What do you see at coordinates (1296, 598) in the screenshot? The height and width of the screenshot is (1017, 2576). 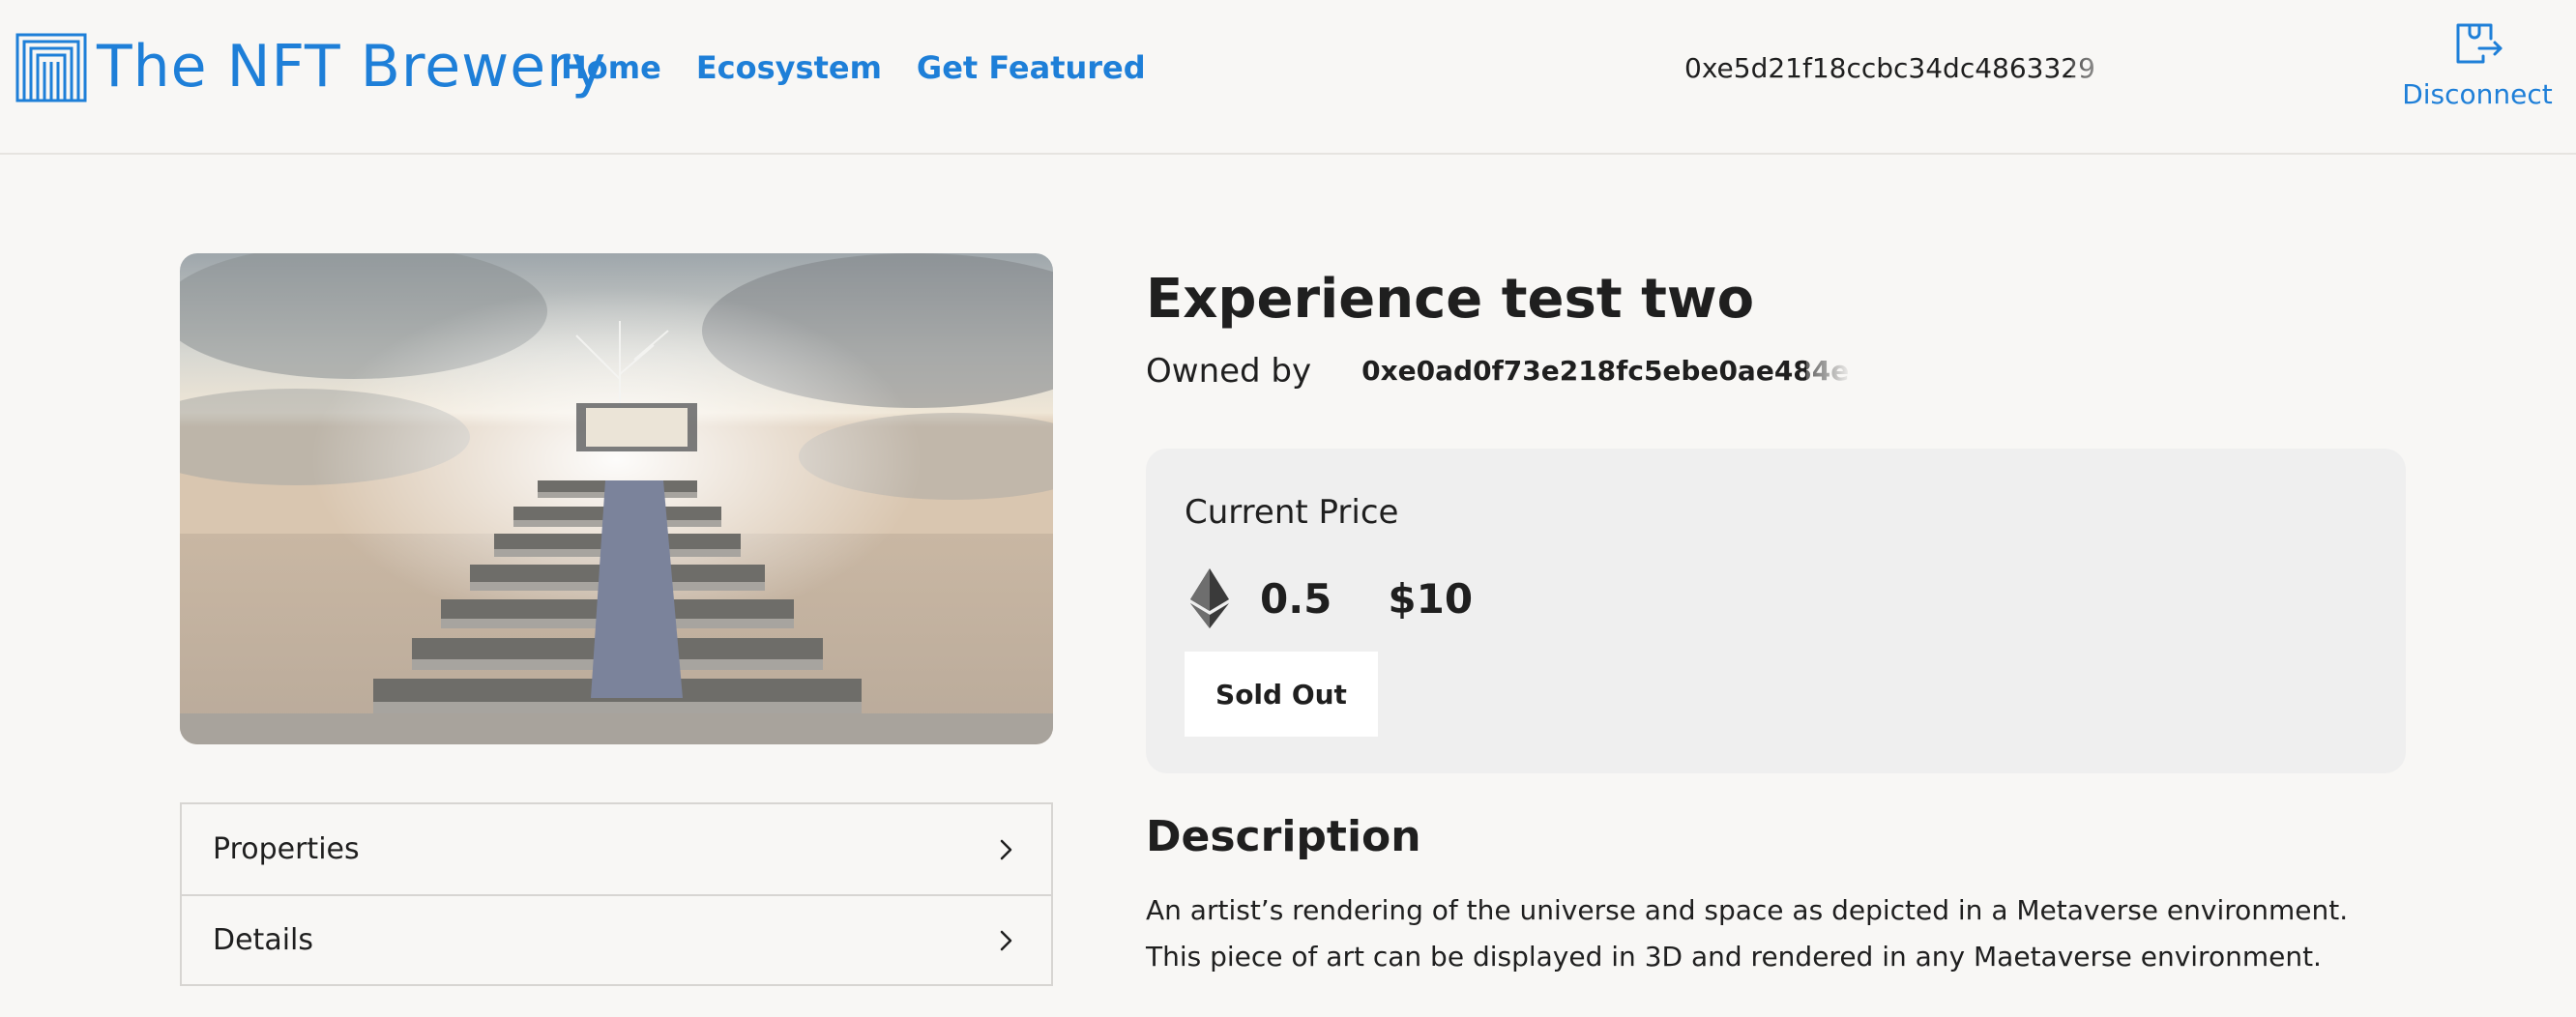 I see `eth-price: 0.5` at bounding box center [1296, 598].